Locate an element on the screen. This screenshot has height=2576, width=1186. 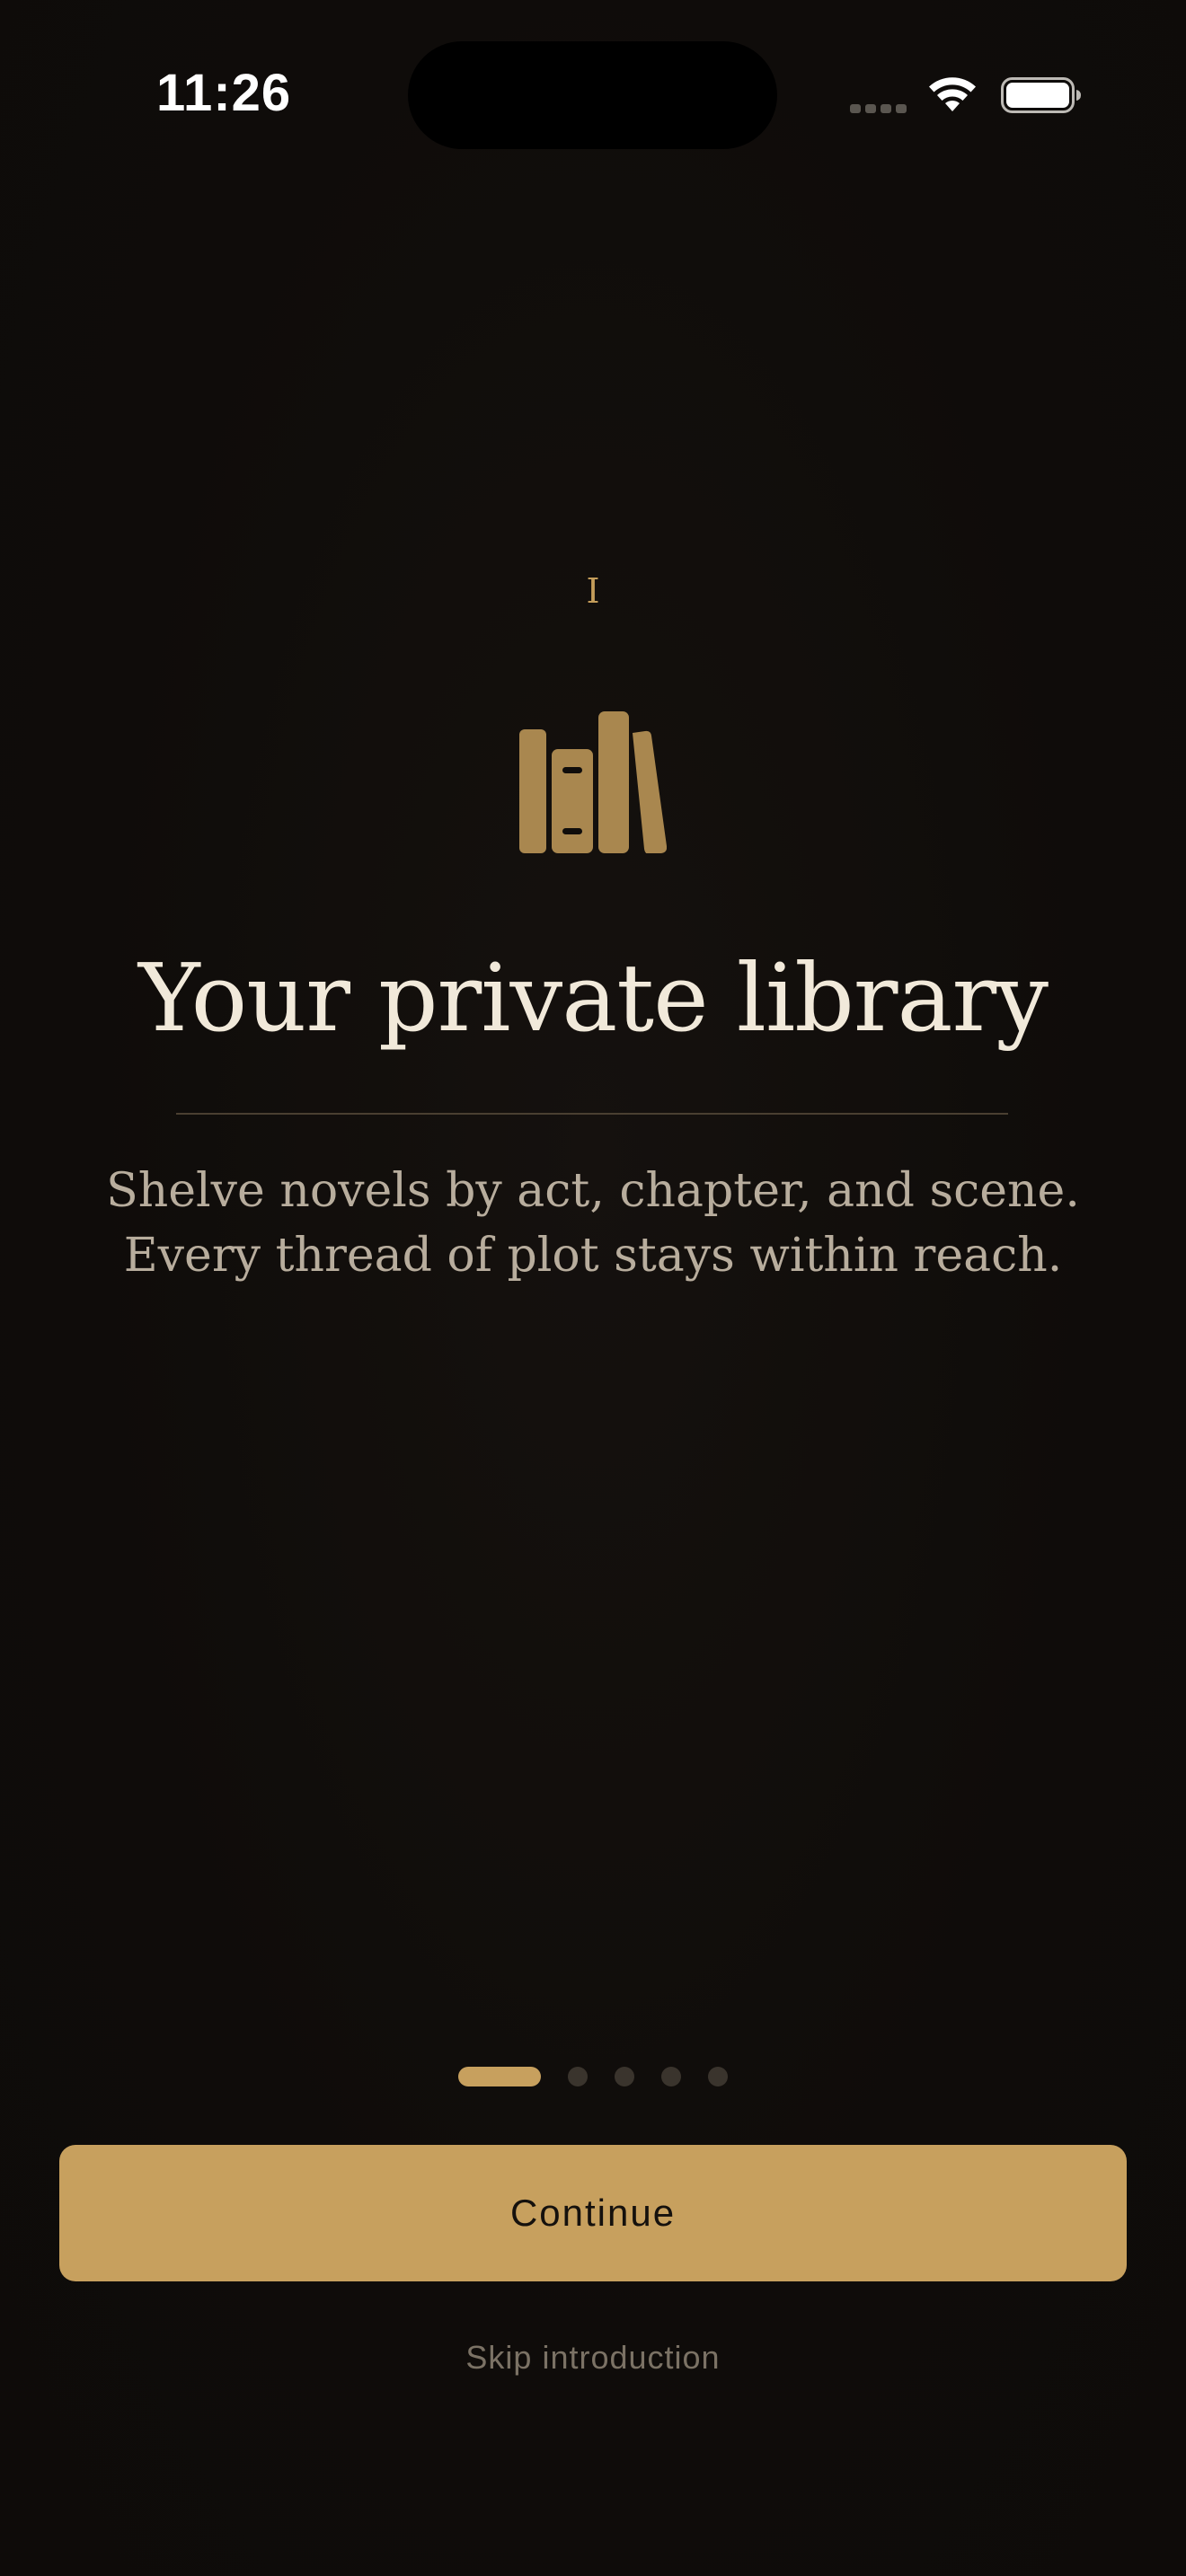
page-indicator is located at coordinates (593, 2077).